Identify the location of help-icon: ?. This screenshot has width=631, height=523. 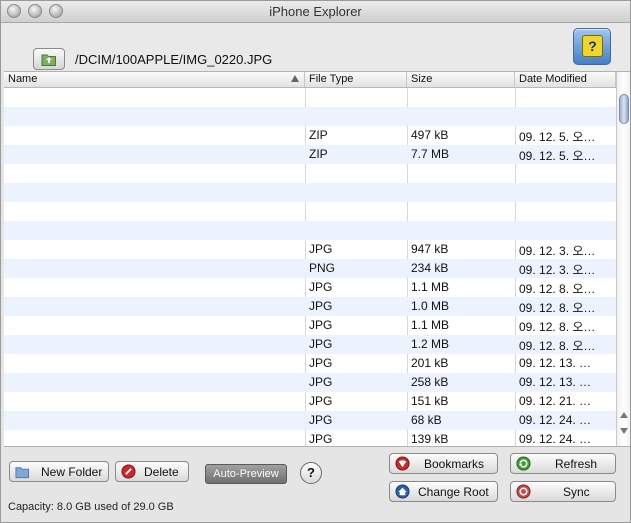
(592, 46).